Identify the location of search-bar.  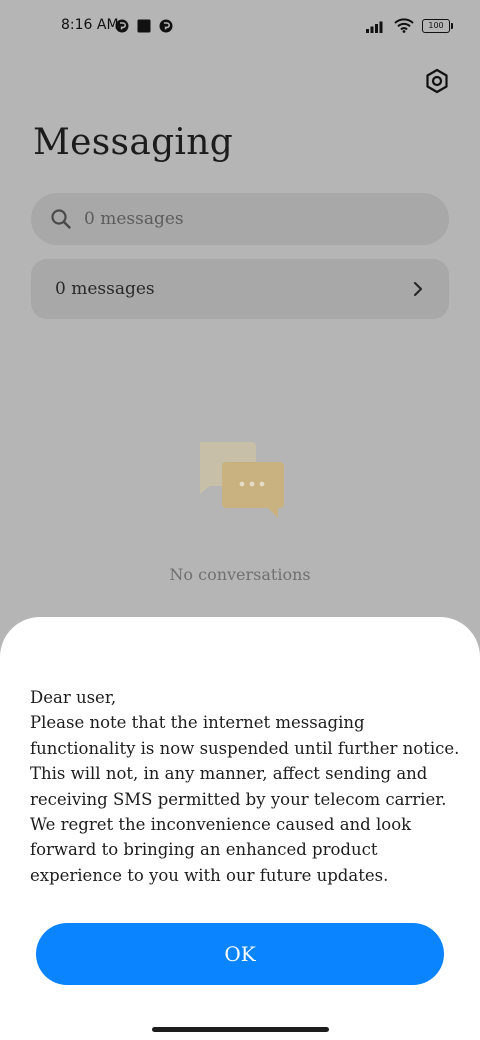
(240, 219).